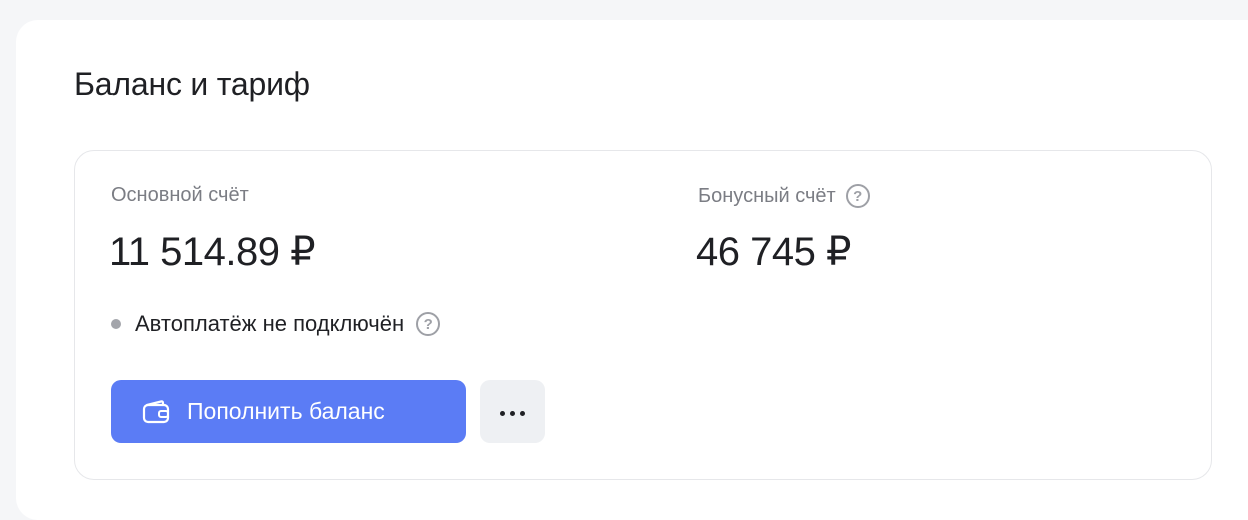  I want to click on main-account-balance: 11 514.89 ₽, so click(212, 252).